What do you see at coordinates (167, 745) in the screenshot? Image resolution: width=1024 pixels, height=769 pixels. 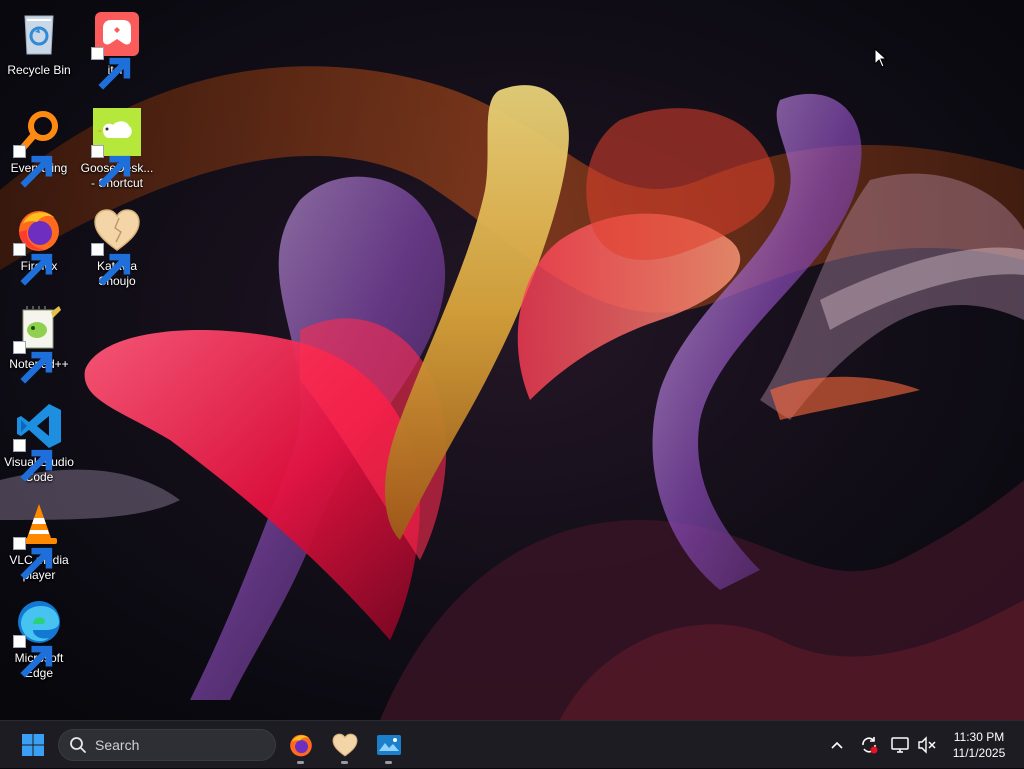 I see `taskbar-search-box: Search` at bounding box center [167, 745].